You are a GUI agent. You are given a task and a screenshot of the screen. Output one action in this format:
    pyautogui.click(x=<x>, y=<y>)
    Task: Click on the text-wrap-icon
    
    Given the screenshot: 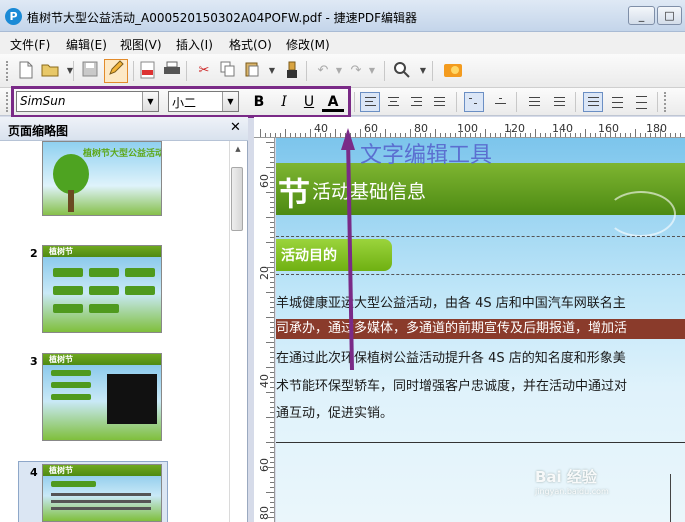 What is the action you would take?
    pyautogui.click(x=500, y=102)
    